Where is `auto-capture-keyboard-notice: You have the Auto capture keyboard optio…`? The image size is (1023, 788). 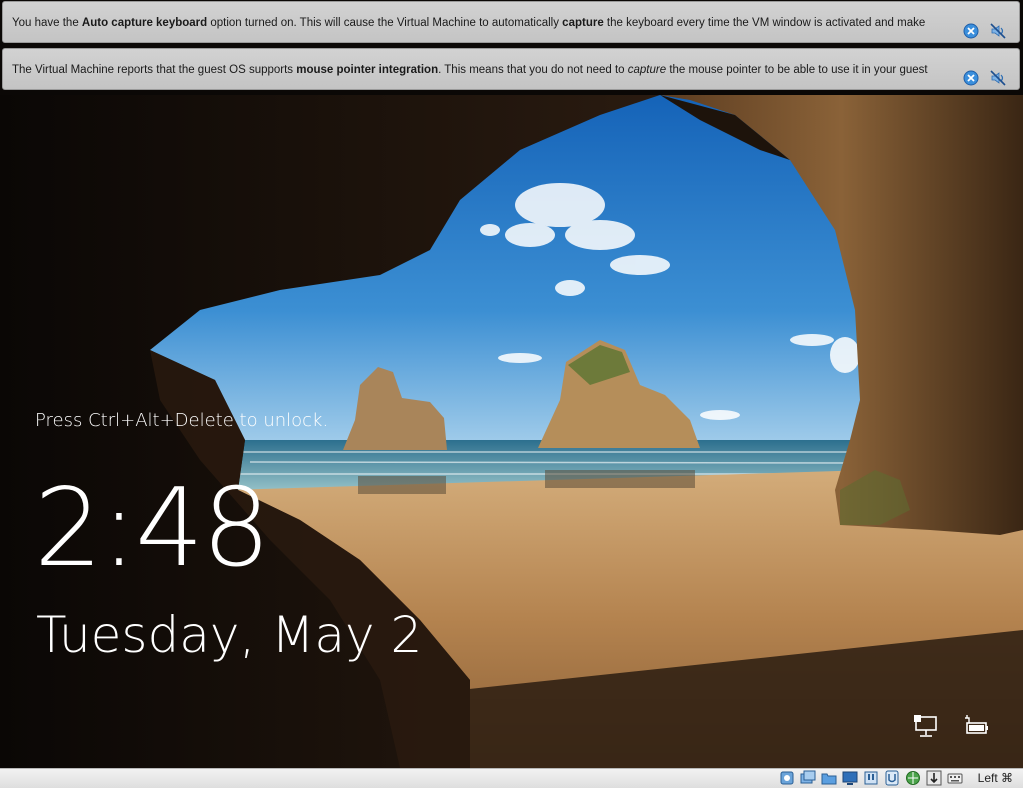
auto-capture-keyboard-notice: You have the Auto capture keyboard optio… is located at coordinates (511, 22).